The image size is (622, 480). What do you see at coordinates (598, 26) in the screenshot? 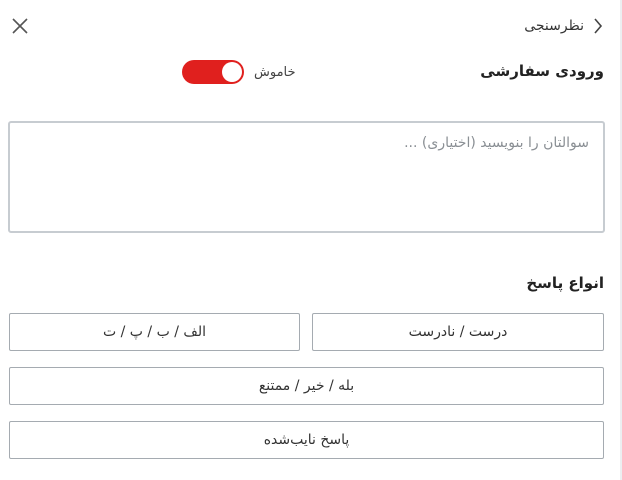
I see `chevron-right-icon` at bounding box center [598, 26].